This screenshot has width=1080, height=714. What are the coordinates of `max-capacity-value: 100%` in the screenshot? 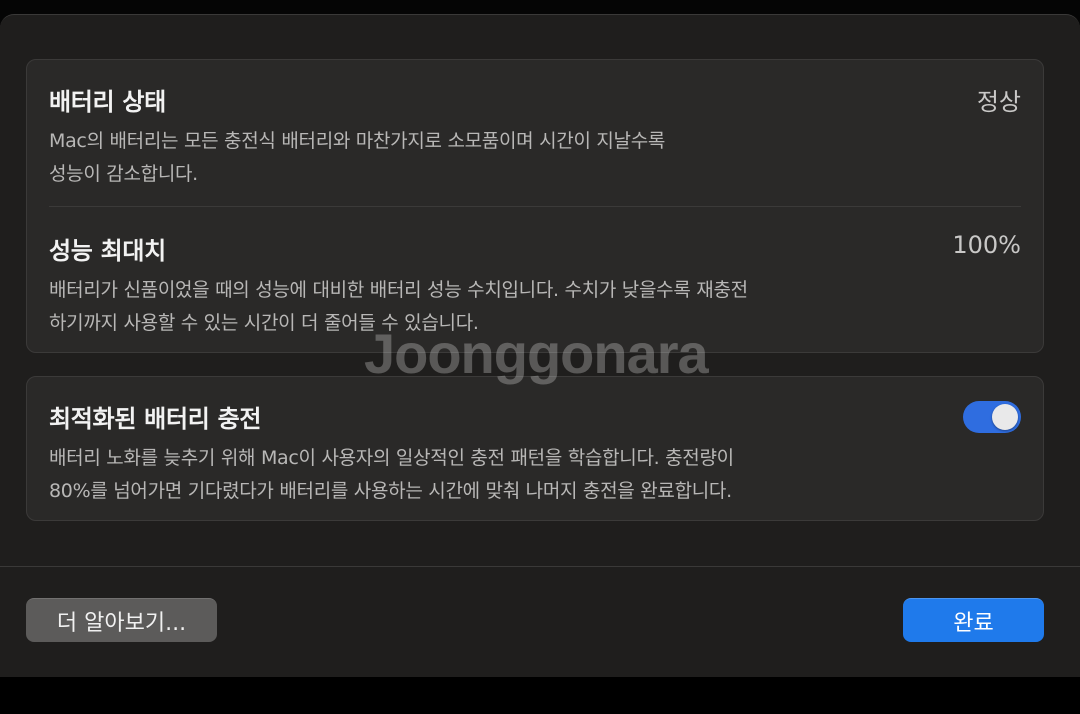 It's located at (986, 245).